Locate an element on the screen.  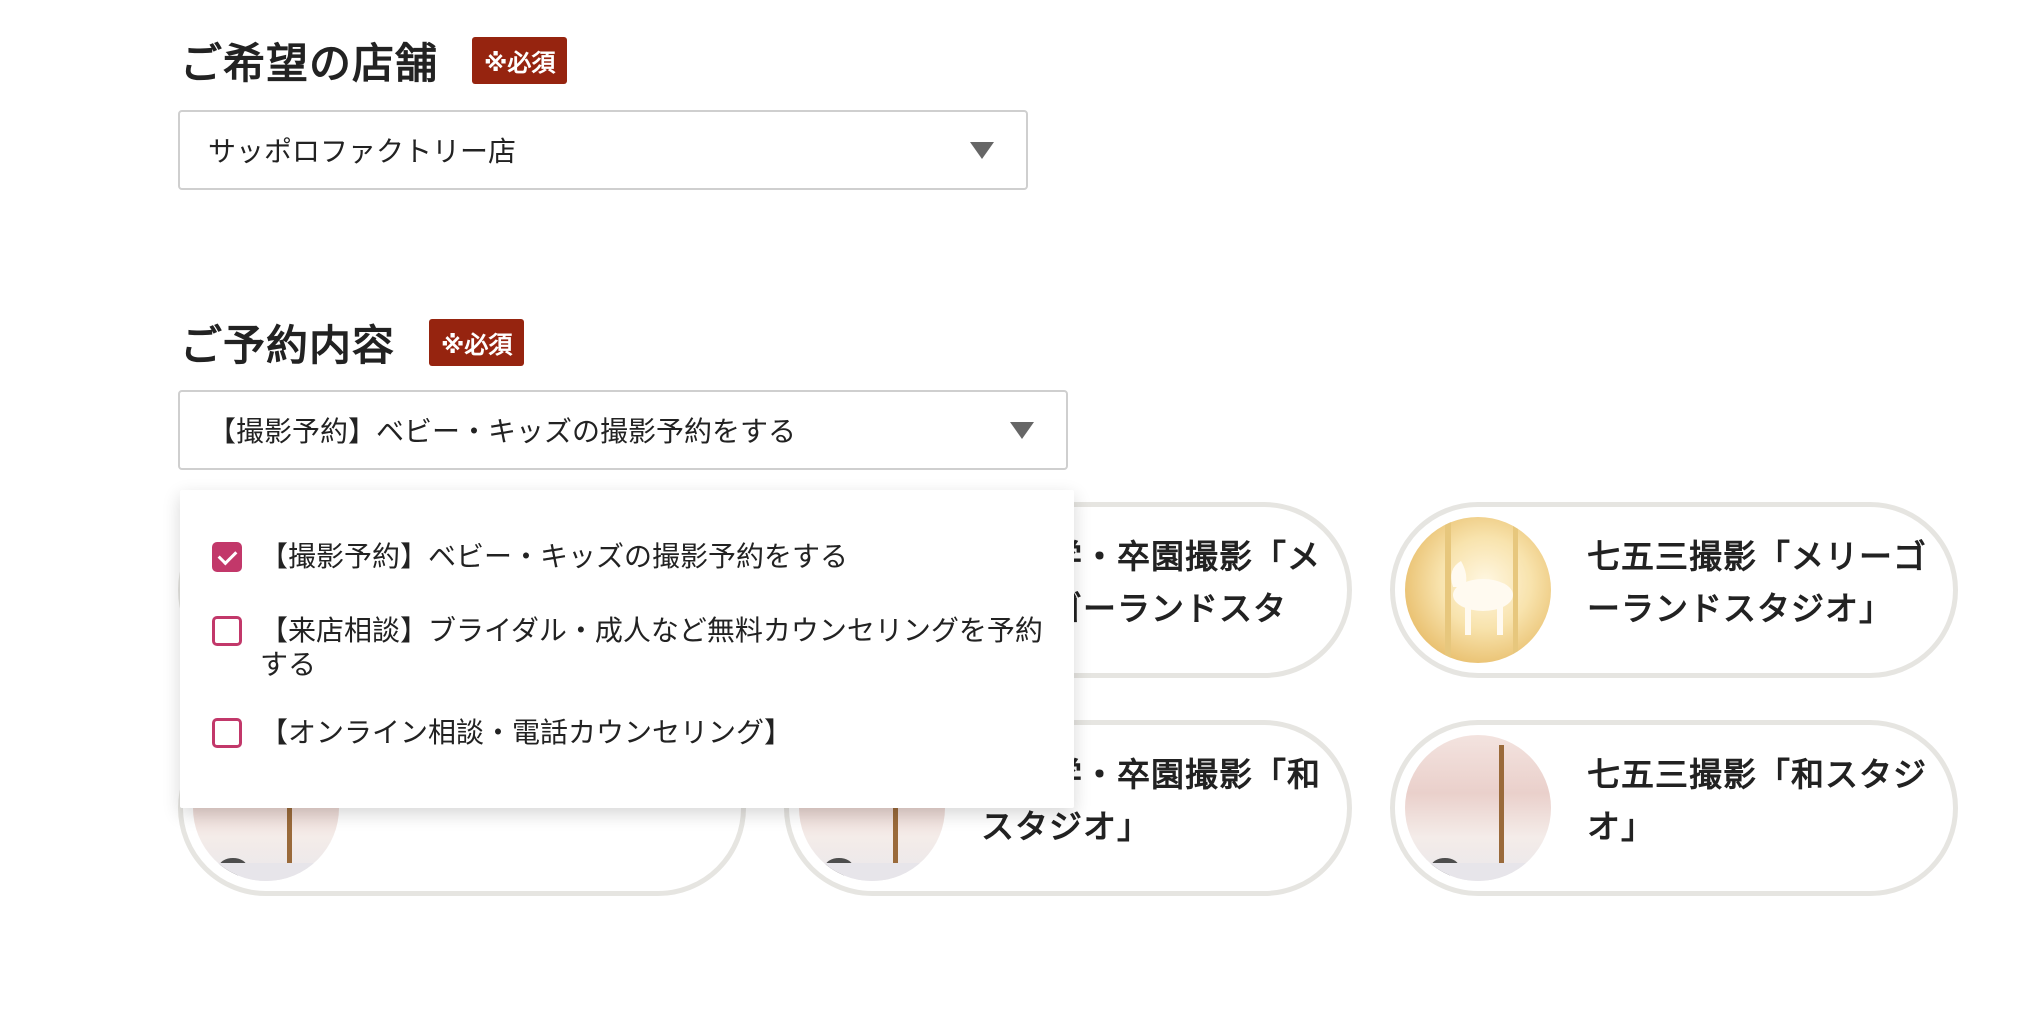
wa-studio-icon is located at coordinates (1478, 813).